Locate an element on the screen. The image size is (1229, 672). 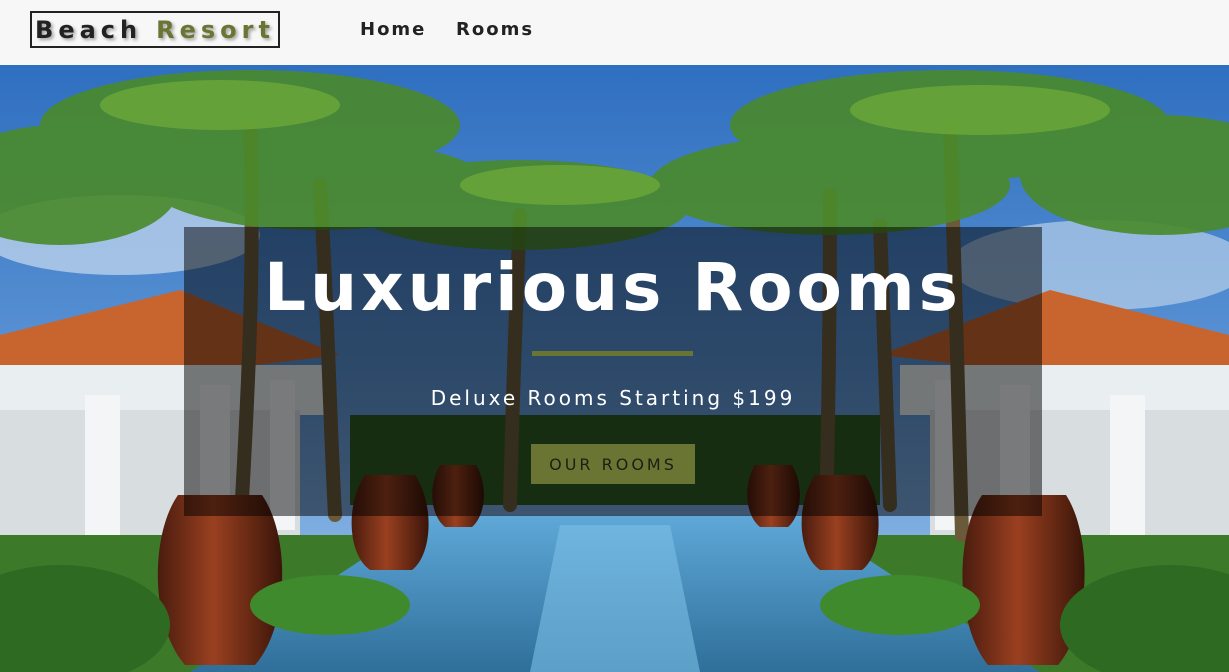
title-underline is located at coordinates (612, 353).